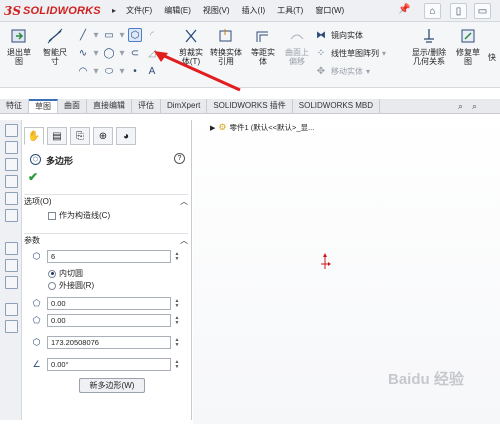  Describe the element at coordinates (177, 320) in the screenshot. I see `center-y-spinner: ▲ ▼` at that location.